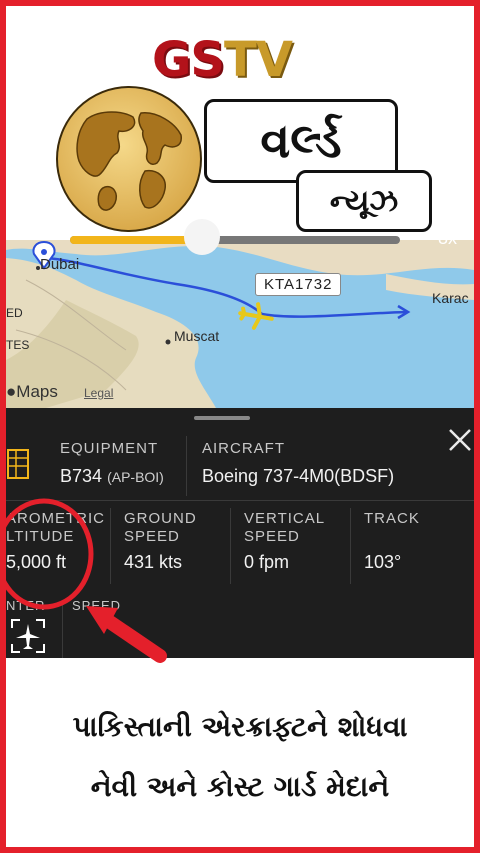 The image size is (480, 853). What do you see at coordinates (267, 562) in the screenshot?
I see `vertical-speed-value: 0 fpm` at bounding box center [267, 562].